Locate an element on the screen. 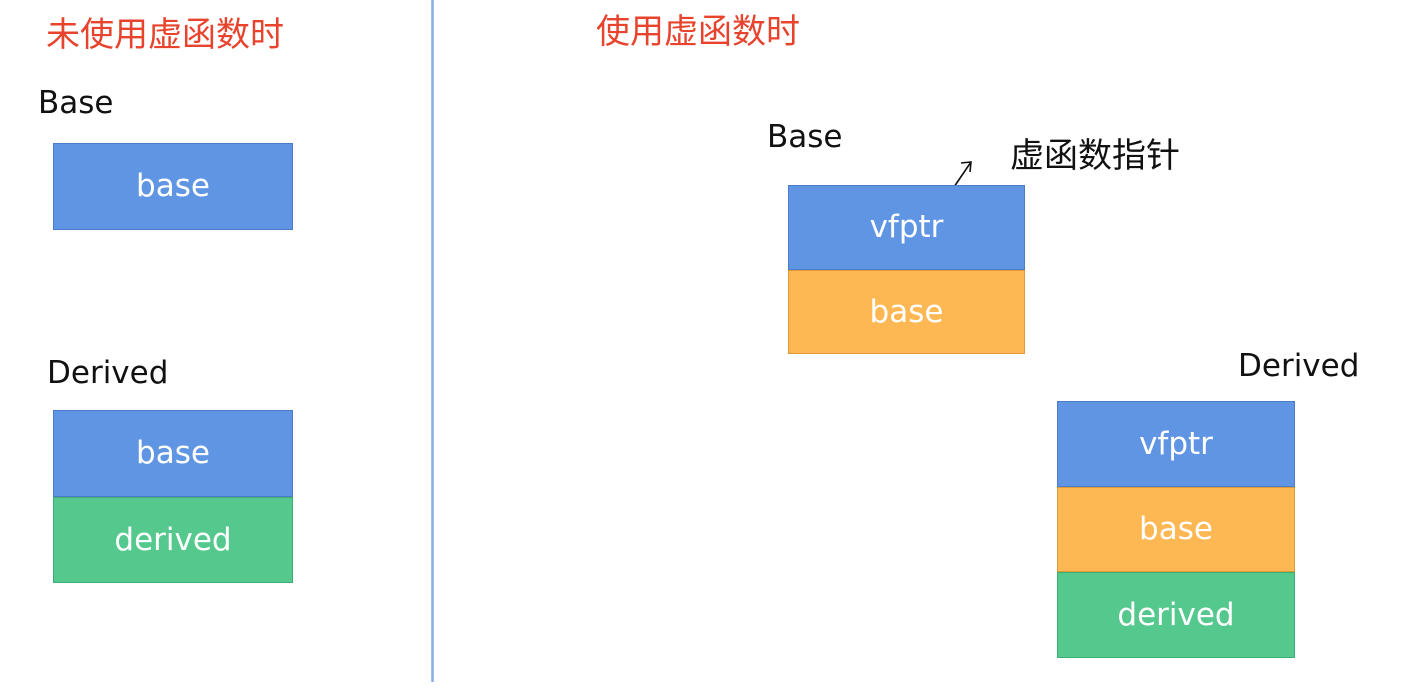  left-heading: 未使用虚函数时 is located at coordinates (165, 35).